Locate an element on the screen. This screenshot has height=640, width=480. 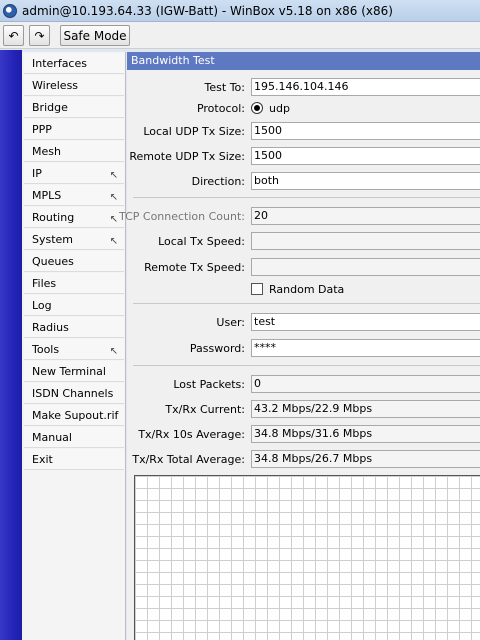
undo-icon: ↶ is located at coordinates (13, 35).